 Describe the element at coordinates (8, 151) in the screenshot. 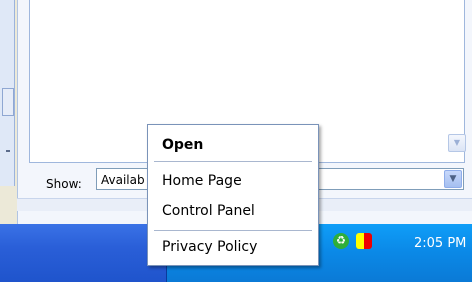

I see `left-window-marker` at that location.